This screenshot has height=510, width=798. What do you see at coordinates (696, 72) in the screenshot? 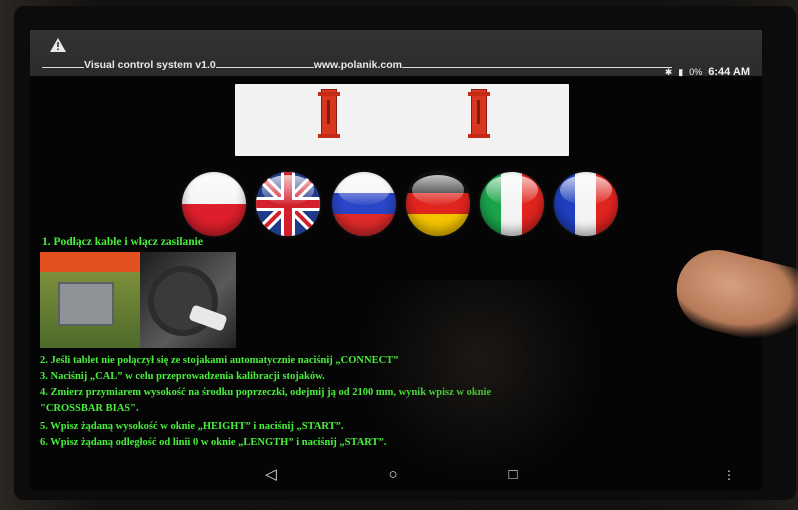
I see `battery-percent: 0%` at bounding box center [696, 72].